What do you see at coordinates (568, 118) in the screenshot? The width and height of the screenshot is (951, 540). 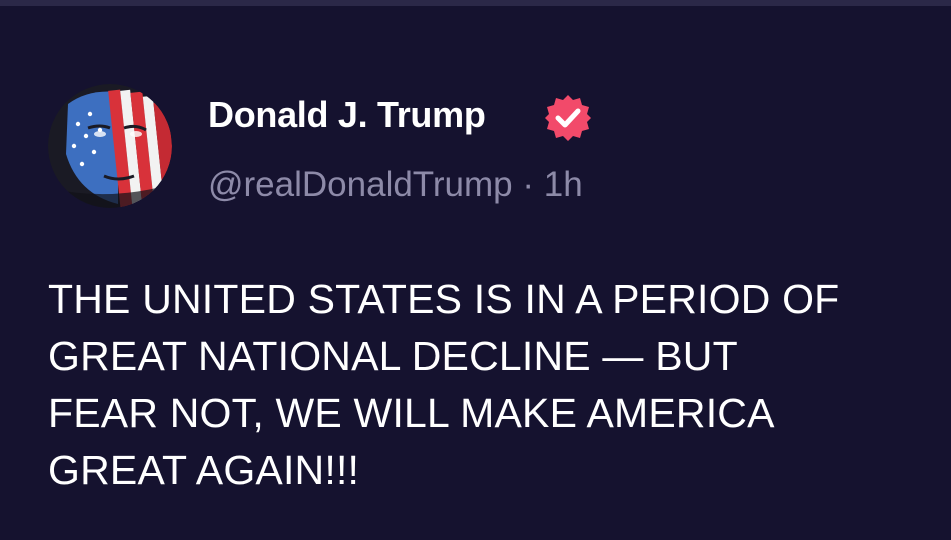 I see `verified-badge-icon` at bounding box center [568, 118].